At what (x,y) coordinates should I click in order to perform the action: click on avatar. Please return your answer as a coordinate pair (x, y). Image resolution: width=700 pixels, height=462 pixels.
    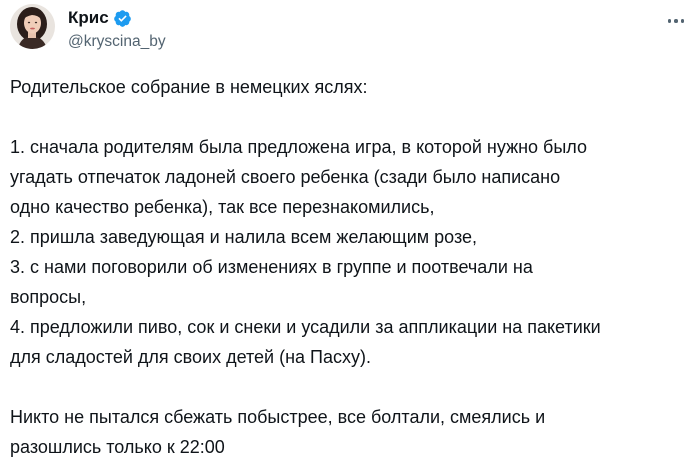
    Looking at the image, I should click on (32, 26).